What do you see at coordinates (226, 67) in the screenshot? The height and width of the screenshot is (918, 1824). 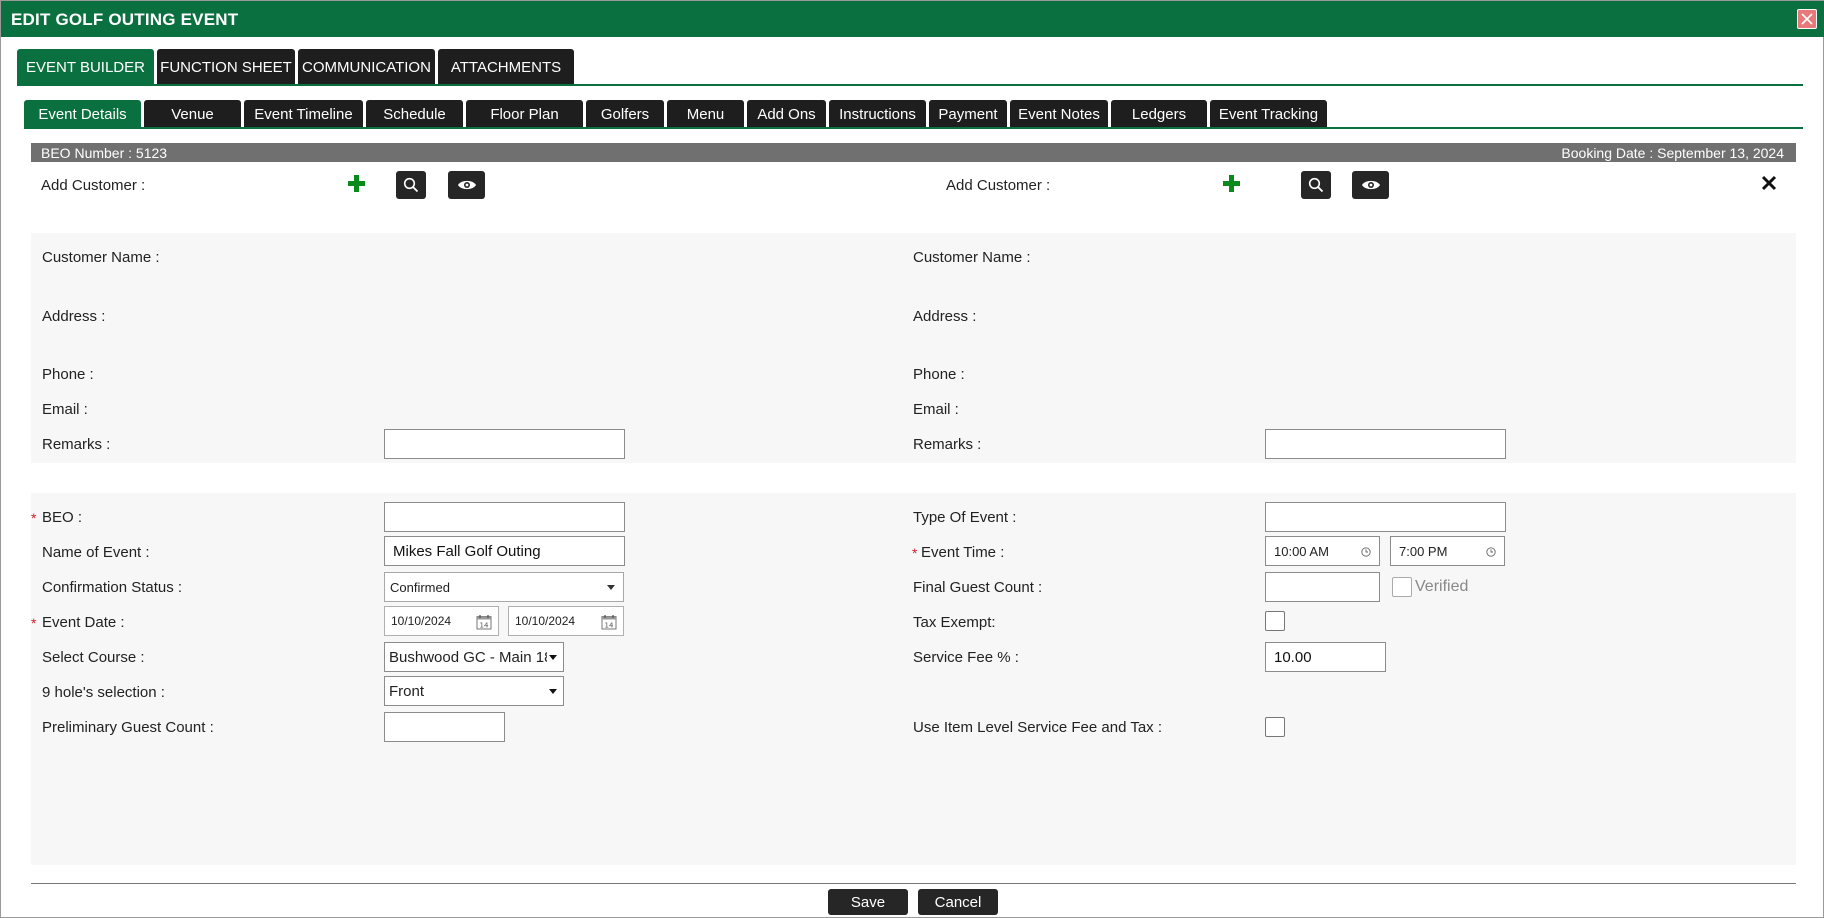 I see `tab-function-sheet: FUNCTION SHEET` at bounding box center [226, 67].